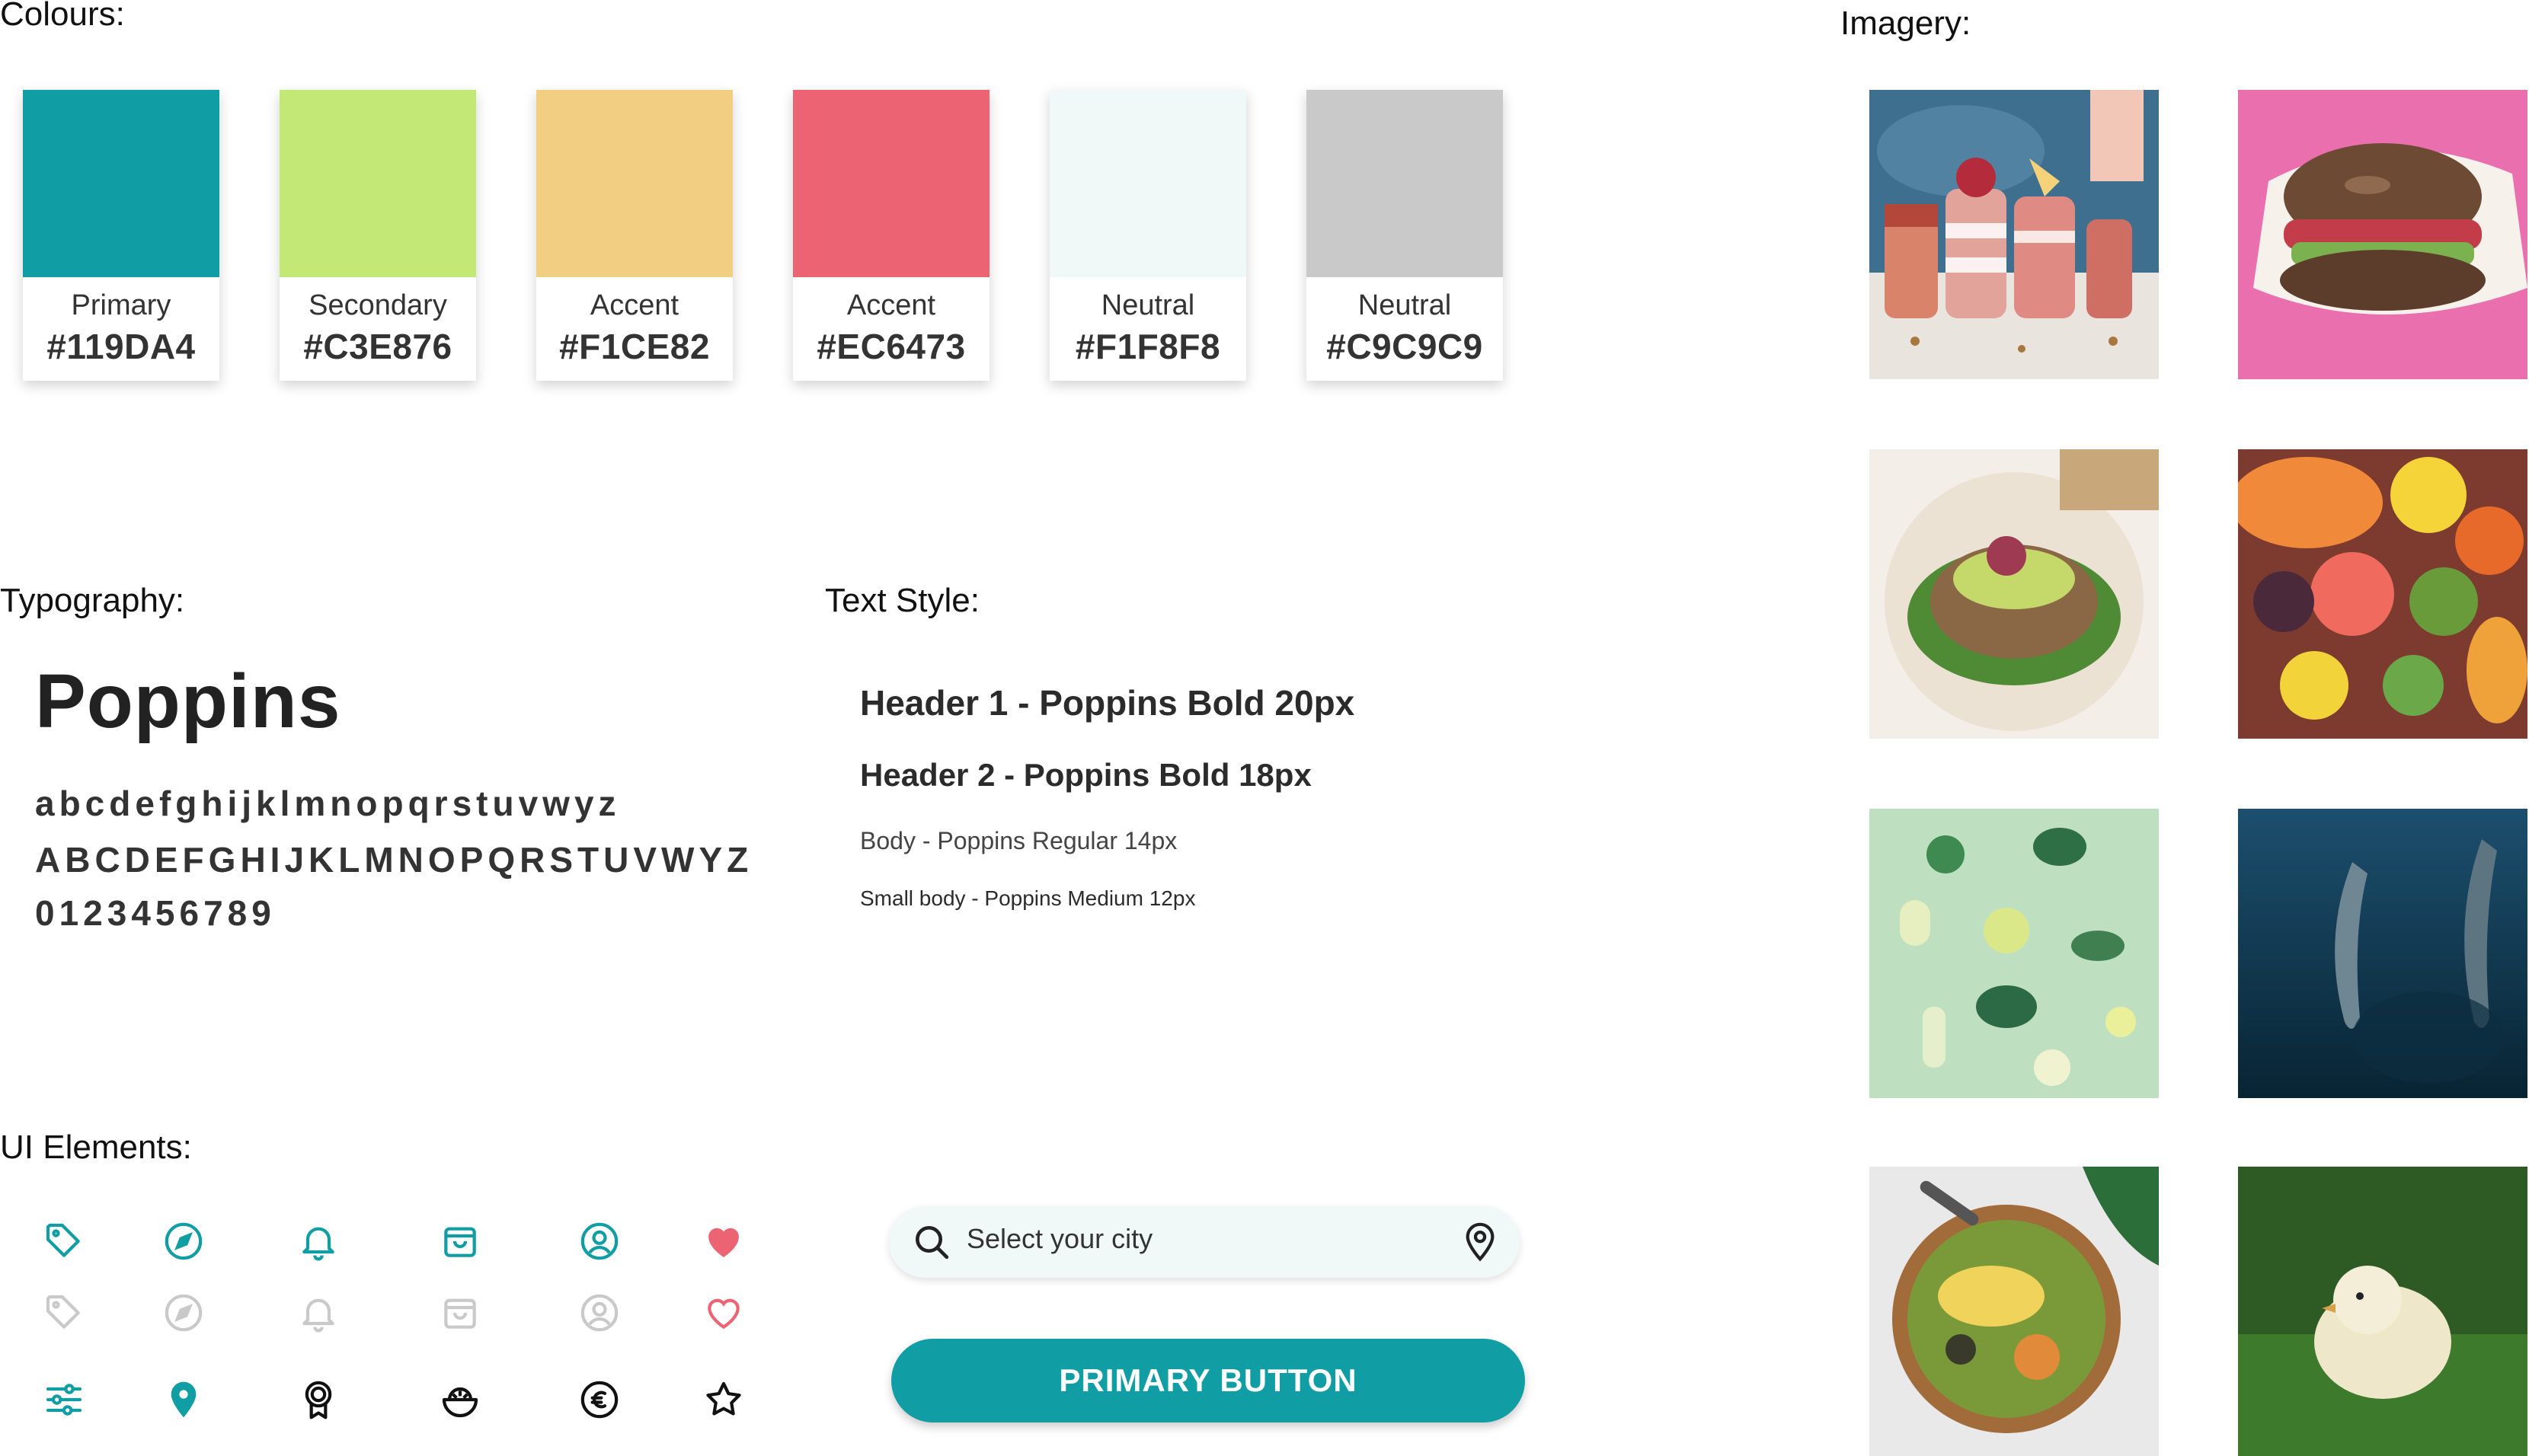 This screenshot has height=1456, width=2529. Describe the element at coordinates (2382, 1311) in the screenshot. I see `chick-image` at that location.